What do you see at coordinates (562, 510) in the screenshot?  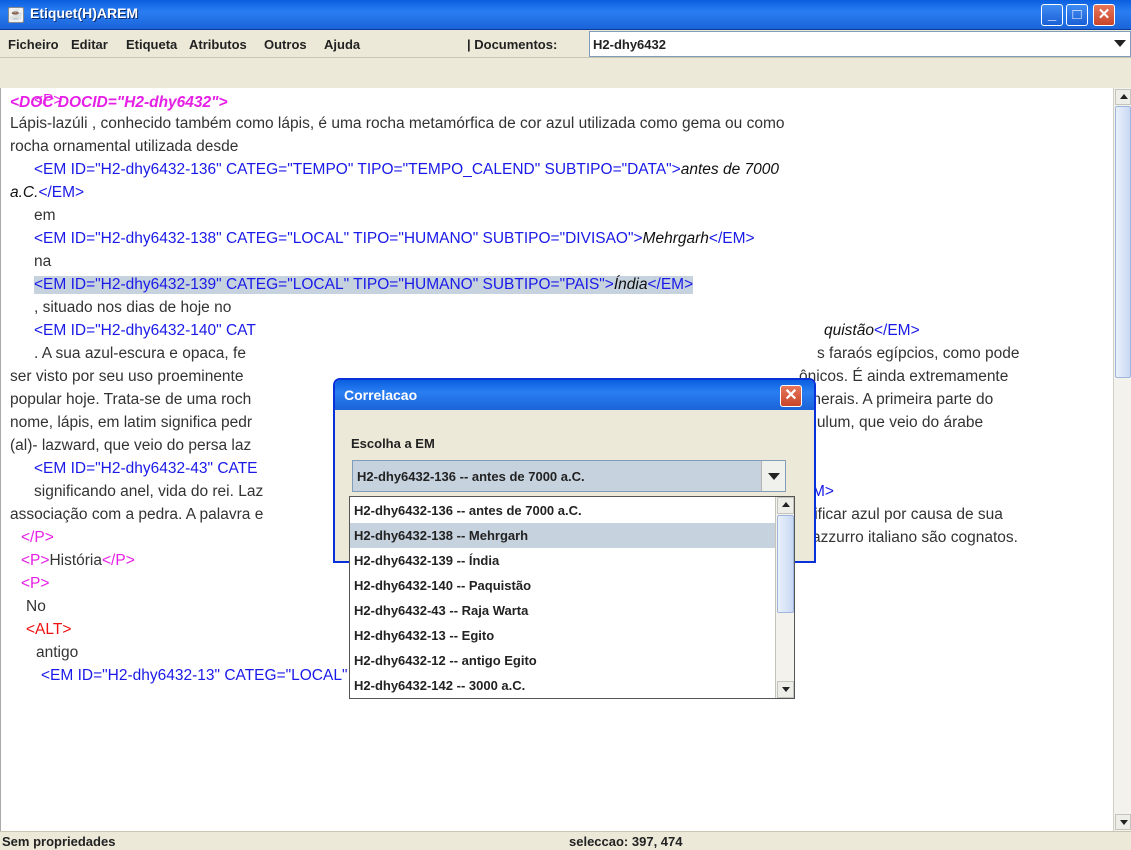 I see `em-option: H2-dhy6432-136 -- antes de 7000 a.C.` at bounding box center [562, 510].